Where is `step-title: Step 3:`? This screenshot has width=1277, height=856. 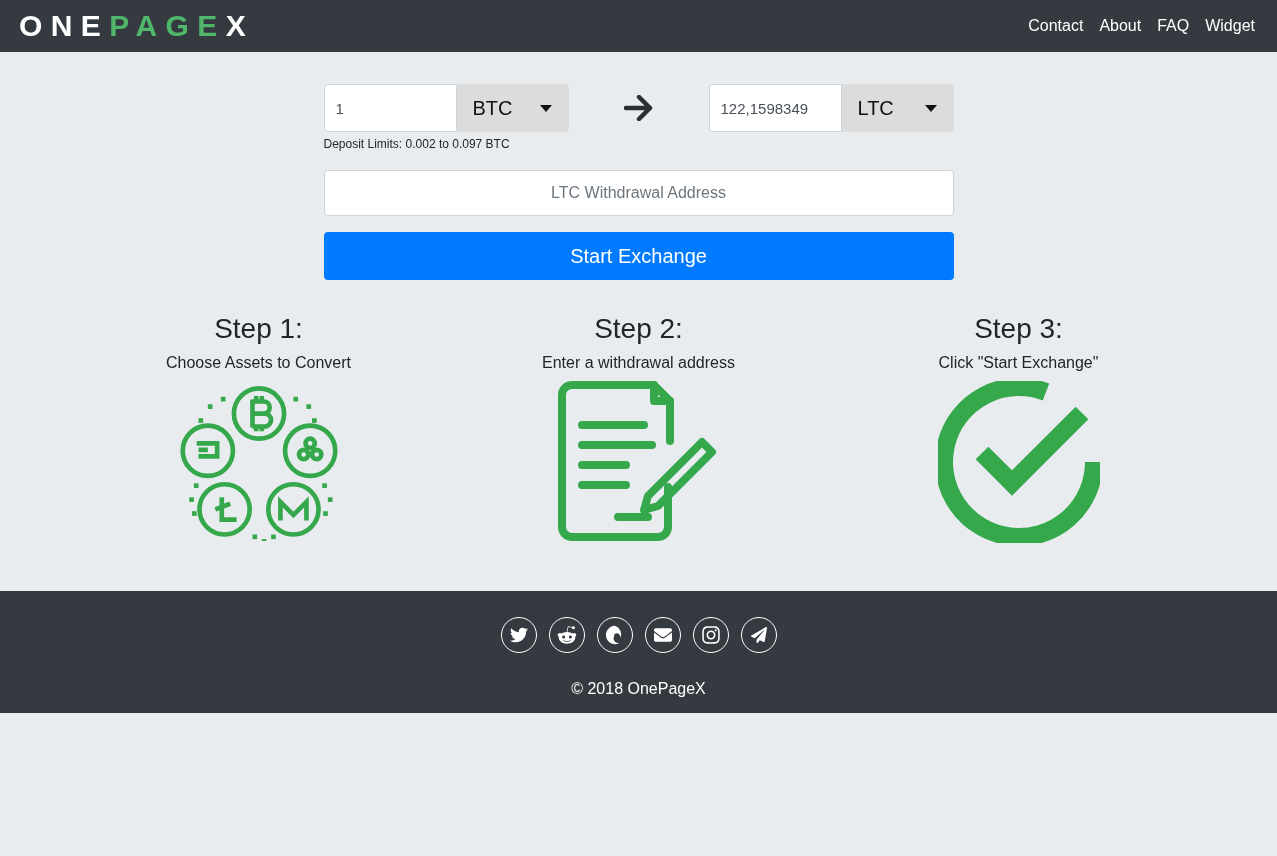
step-title: Step 3: is located at coordinates (1018, 329).